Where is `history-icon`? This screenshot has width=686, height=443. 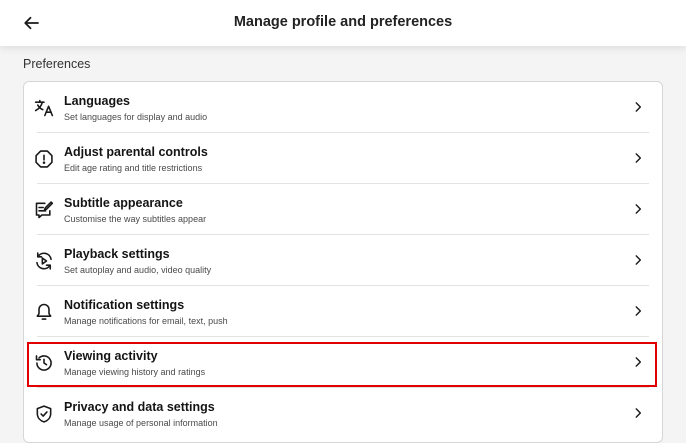 history-icon is located at coordinates (44, 363).